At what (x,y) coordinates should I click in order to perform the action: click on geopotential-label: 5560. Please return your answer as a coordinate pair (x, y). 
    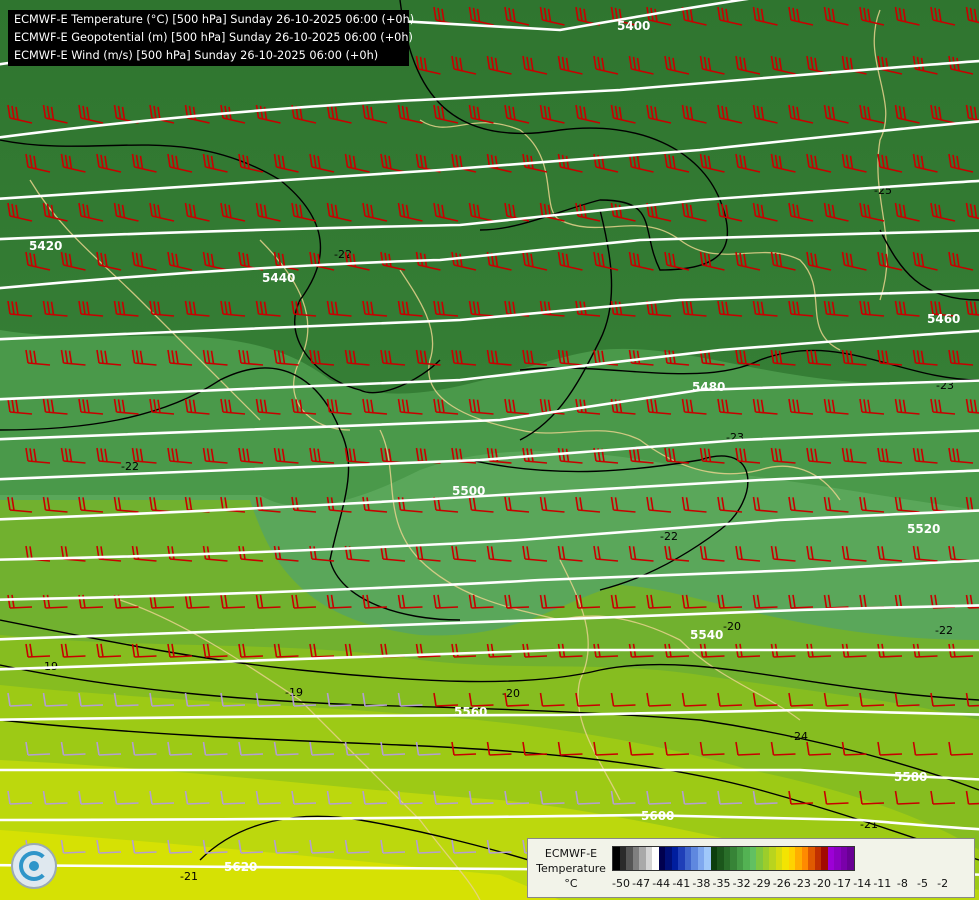
    Looking at the image, I should click on (470, 712).